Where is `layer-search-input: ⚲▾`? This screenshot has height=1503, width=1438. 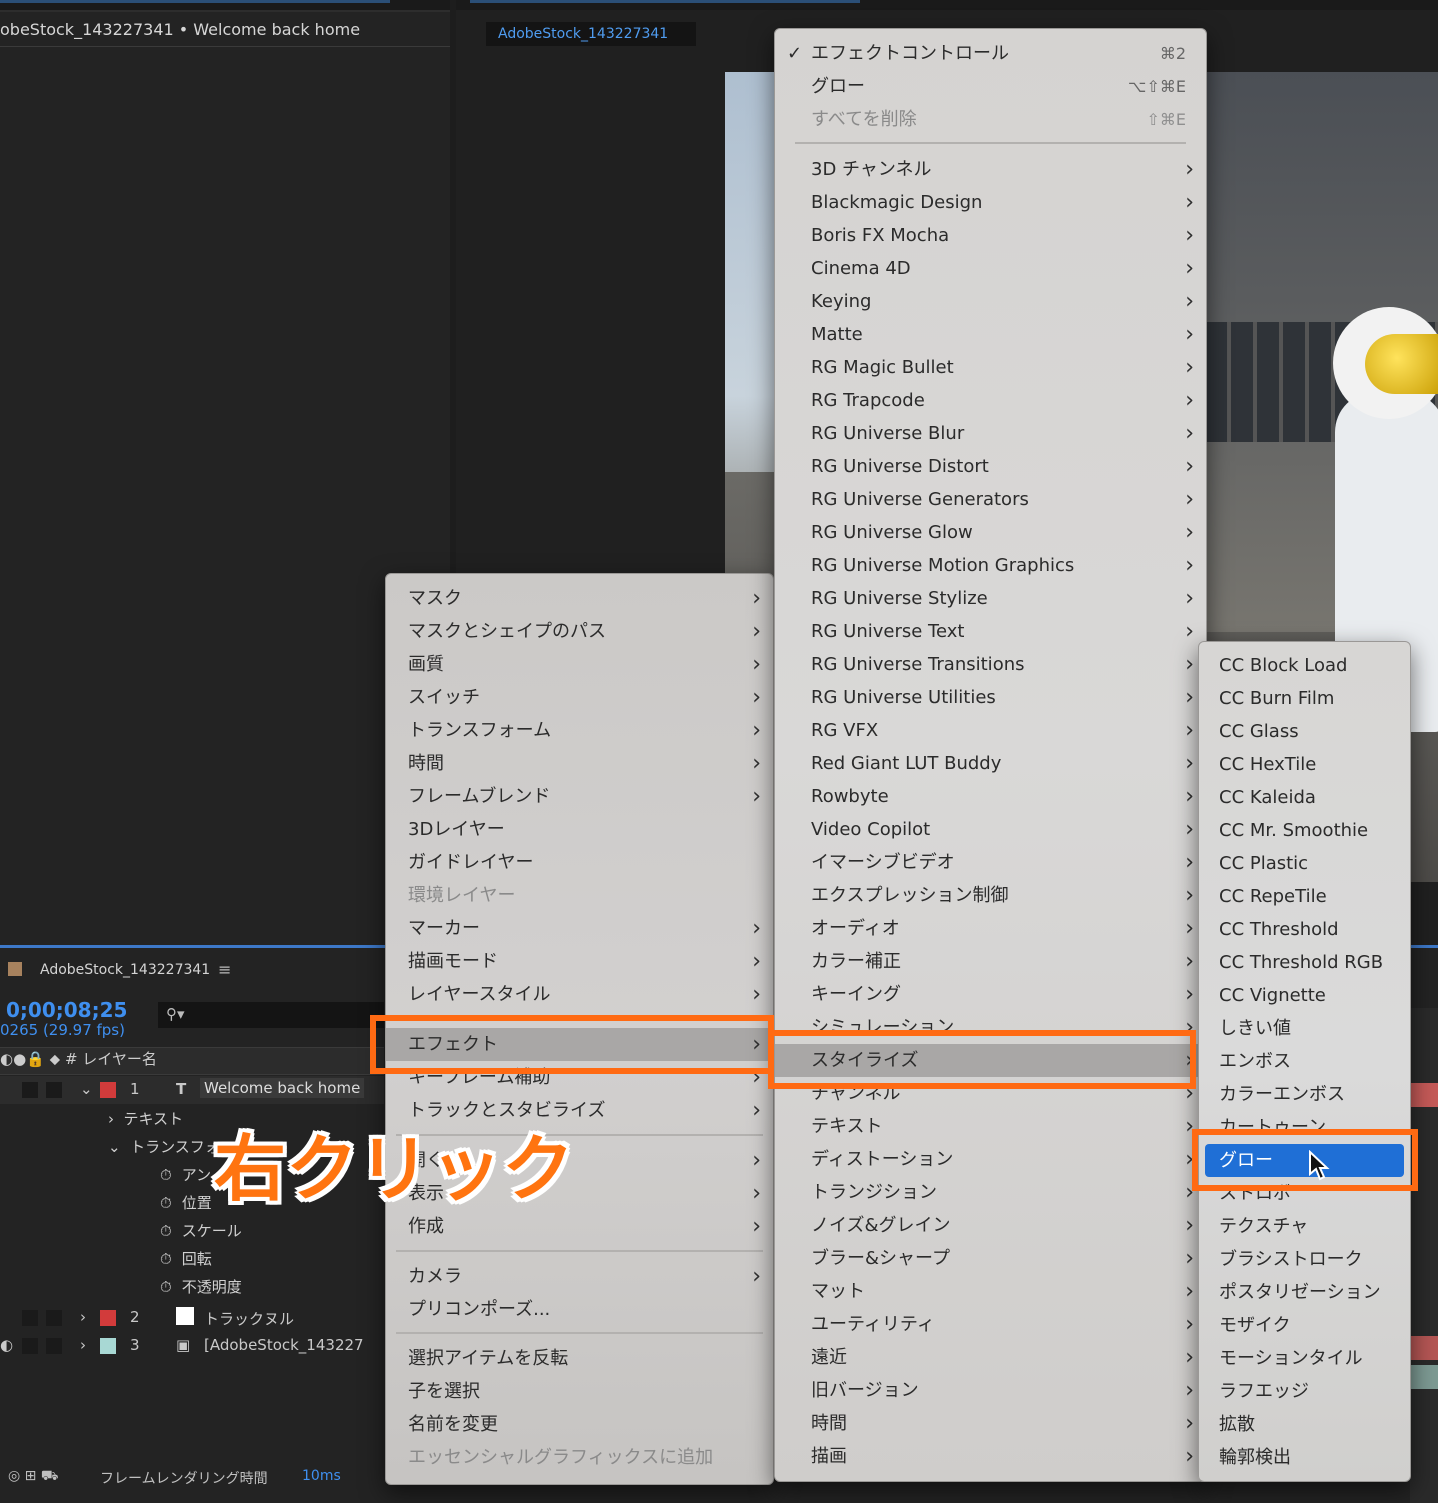 layer-search-input: ⚲▾ is located at coordinates (271, 1015).